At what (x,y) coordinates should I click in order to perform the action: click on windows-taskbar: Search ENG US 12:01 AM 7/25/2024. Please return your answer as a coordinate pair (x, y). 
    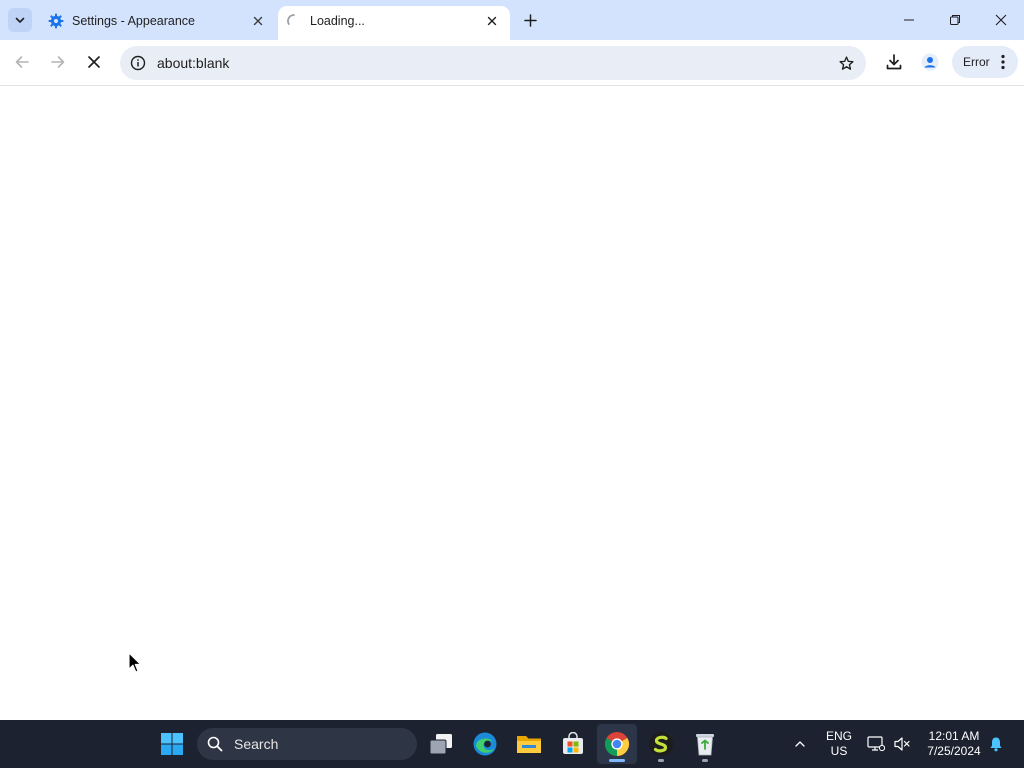
    Looking at the image, I should click on (512, 744).